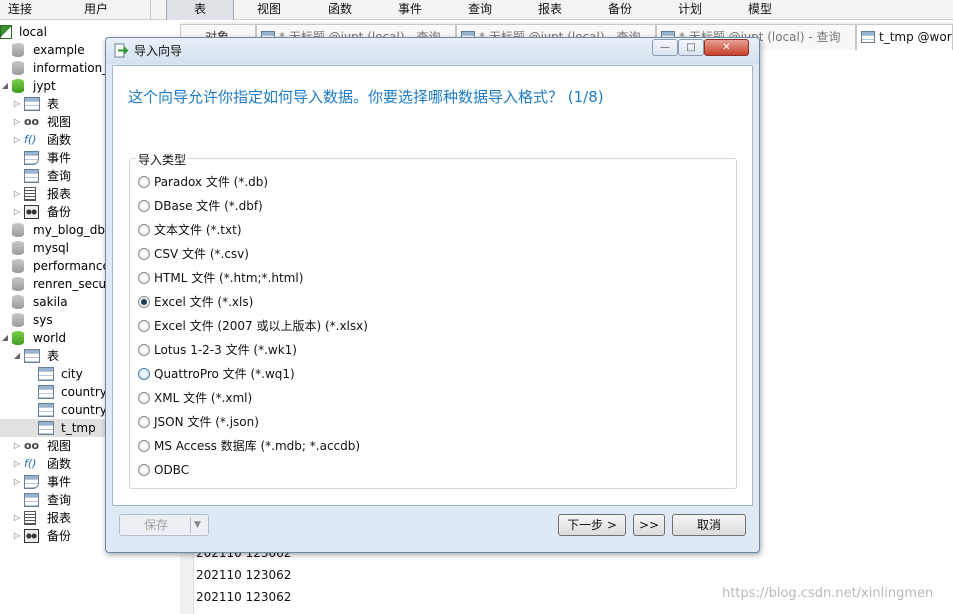  I want to click on minimize-button: —, so click(665, 47).